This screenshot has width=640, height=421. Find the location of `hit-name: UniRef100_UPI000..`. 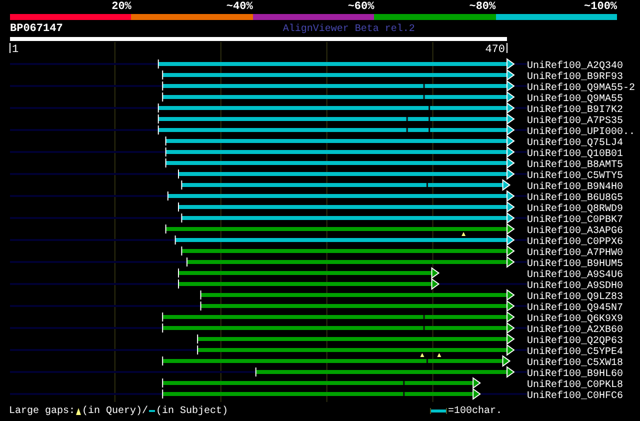

hit-name: UniRef100_UPI000.. is located at coordinates (581, 132).